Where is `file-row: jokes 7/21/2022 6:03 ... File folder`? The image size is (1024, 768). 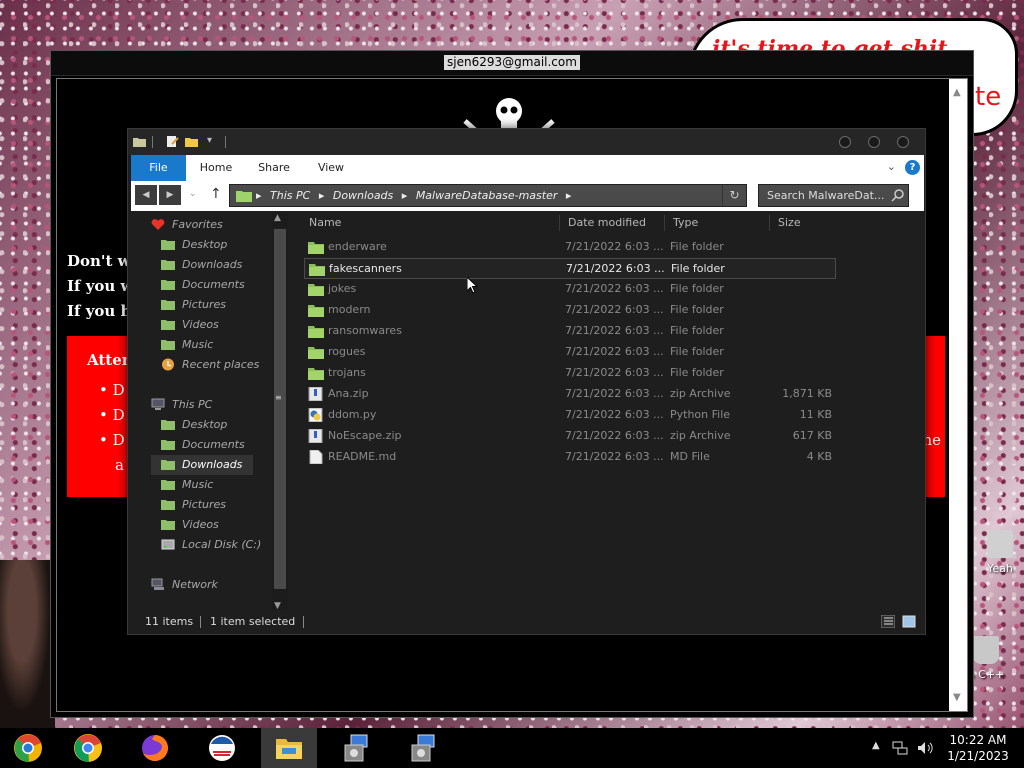 file-row: jokes 7/21/2022 6:03 ... File folder is located at coordinates (570, 289).